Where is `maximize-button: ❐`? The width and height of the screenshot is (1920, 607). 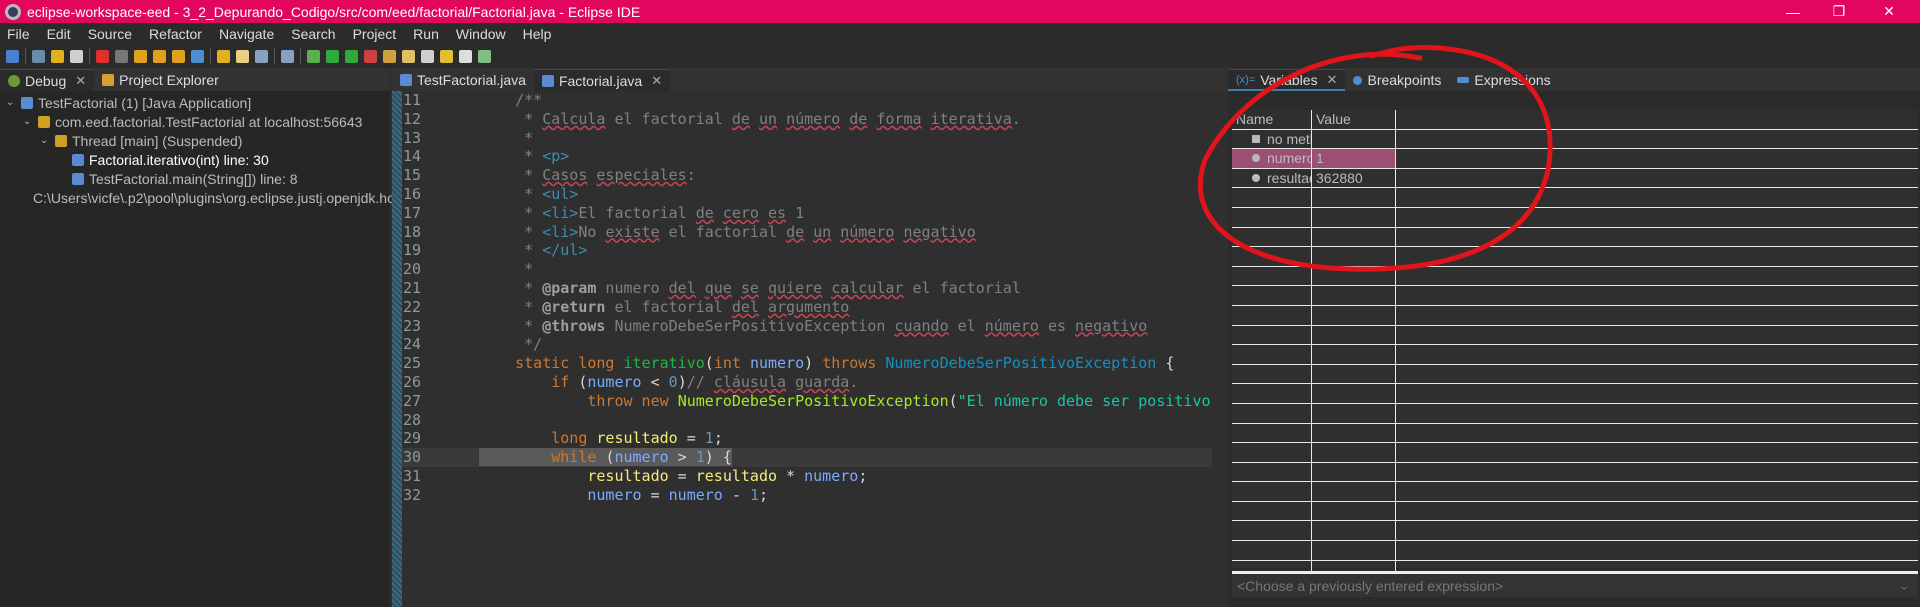
maximize-button: ❐ is located at coordinates (1839, 11).